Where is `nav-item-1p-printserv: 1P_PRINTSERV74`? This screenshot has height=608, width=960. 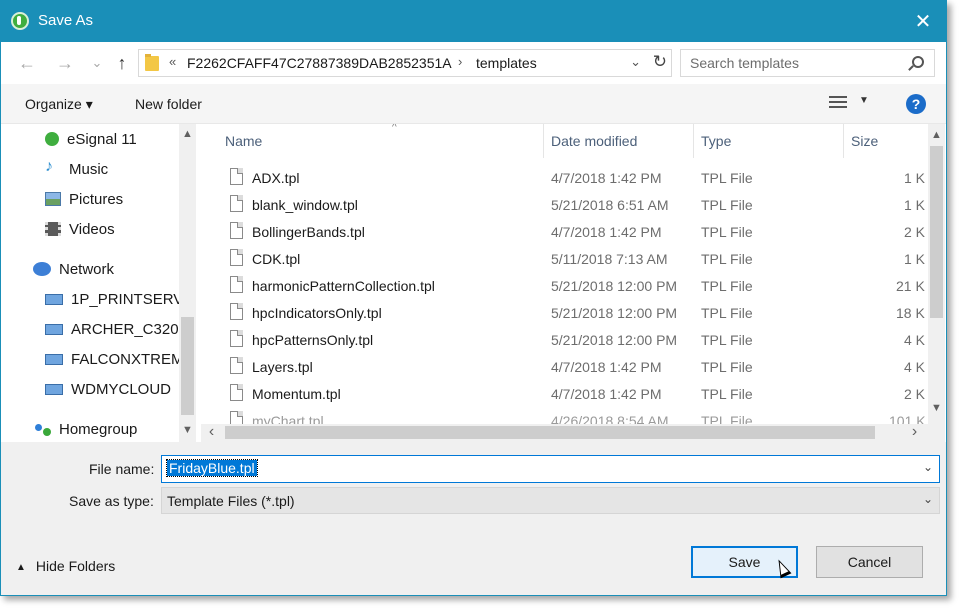
nav-item-1p-printserv: 1P_PRINTSERV74 is located at coordinates (90, 299).